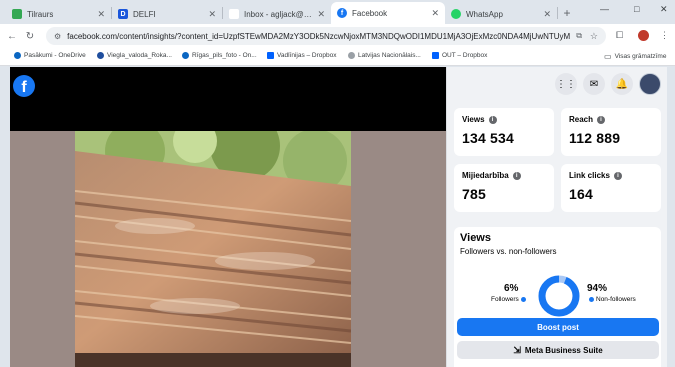  I want to click on extensions-icon: ⧠, so click(619, 35).